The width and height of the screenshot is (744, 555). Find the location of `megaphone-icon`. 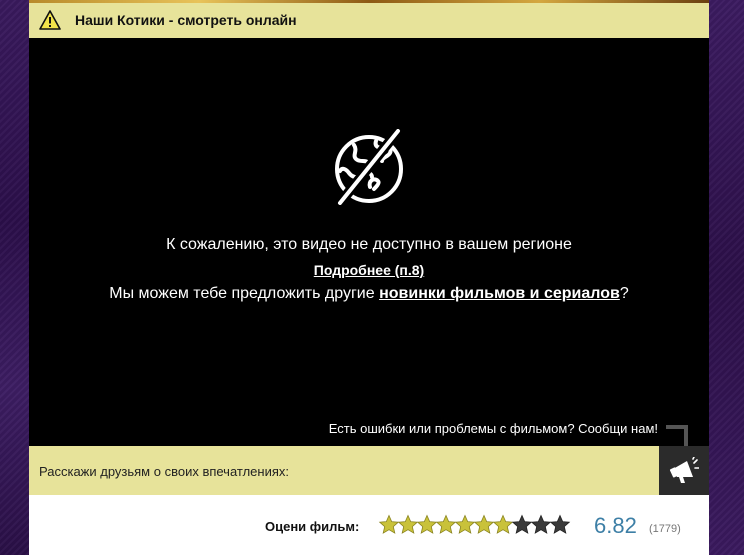

megaphone-icon is located at coordinates (684, 470).